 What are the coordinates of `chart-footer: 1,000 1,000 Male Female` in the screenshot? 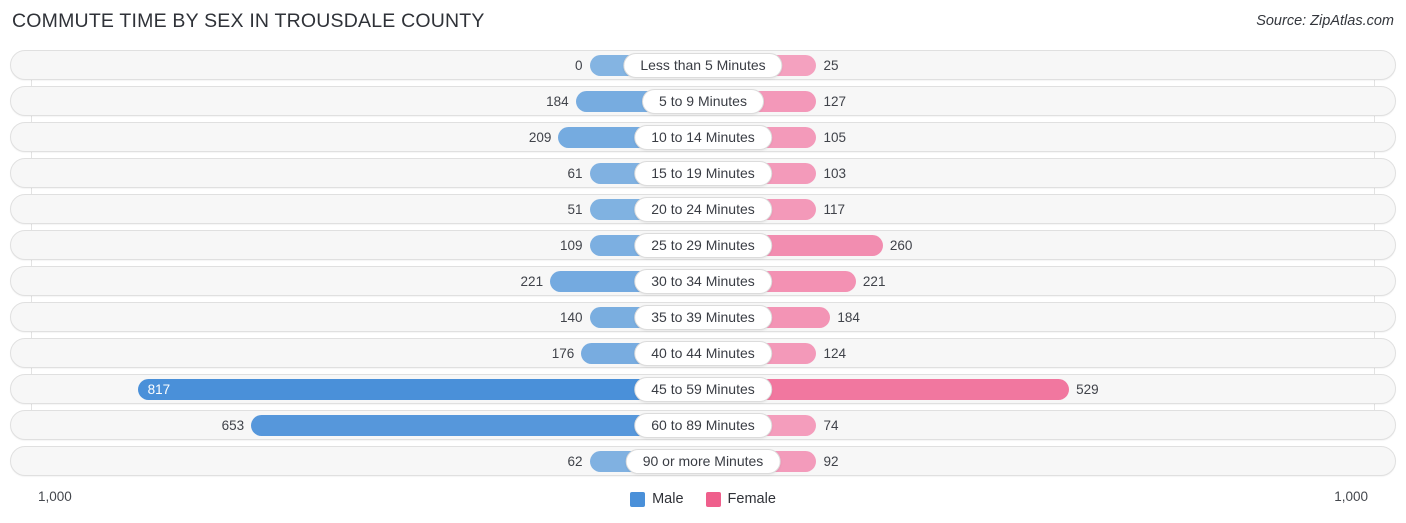 It's located at (703, 502).